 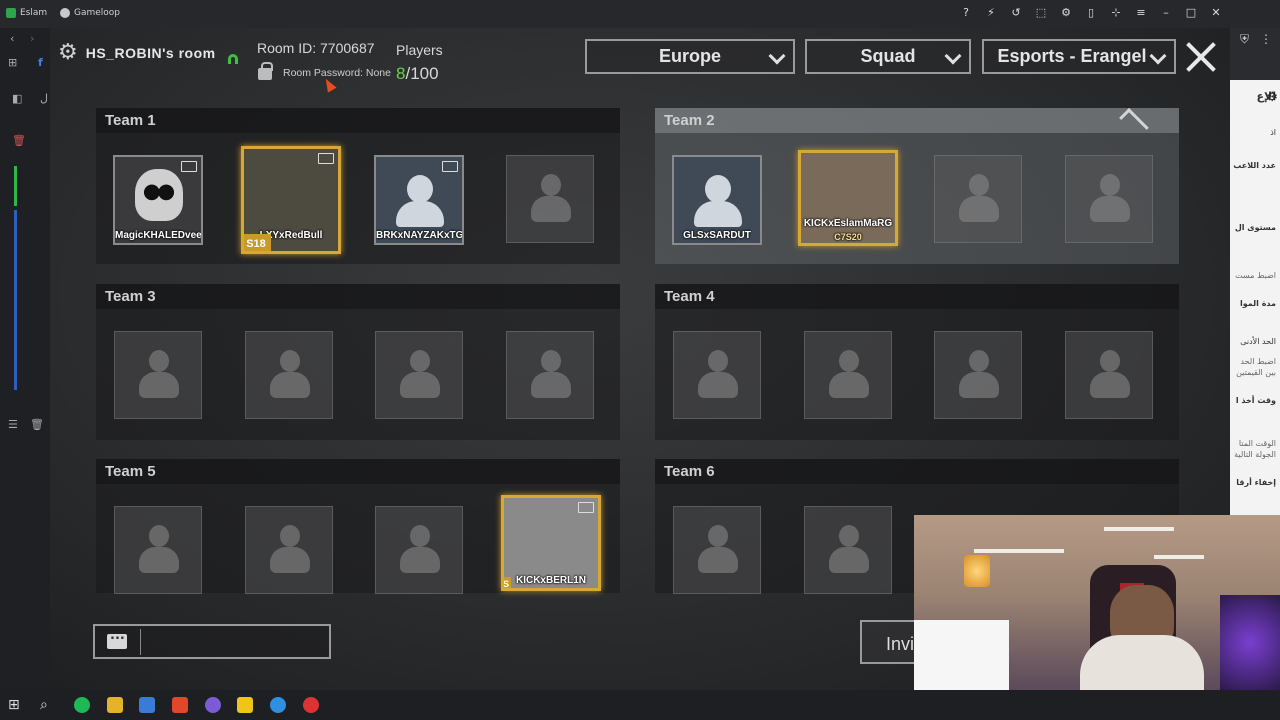 What do you see at coordinates (358, 296) in the screenshot?
I see `team-header: Team 3` at bounding box center [358, 296].